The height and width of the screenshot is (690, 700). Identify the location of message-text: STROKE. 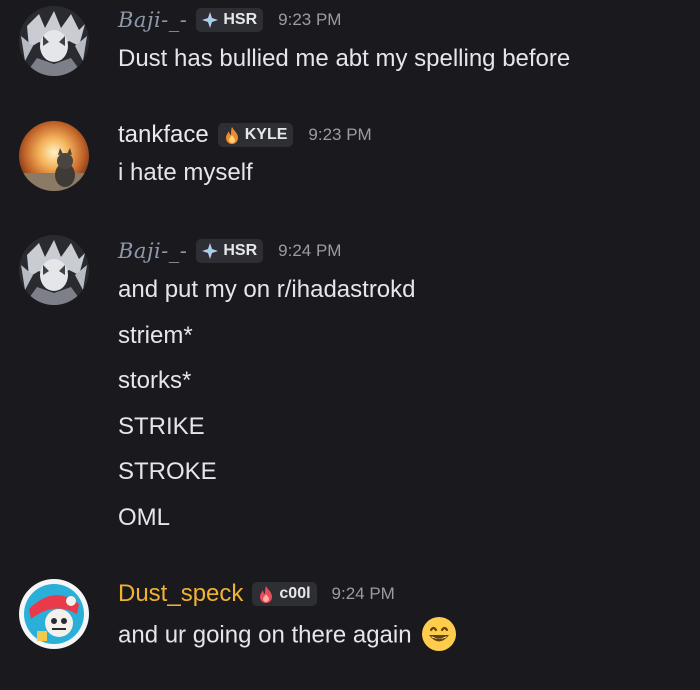
(167, 471).